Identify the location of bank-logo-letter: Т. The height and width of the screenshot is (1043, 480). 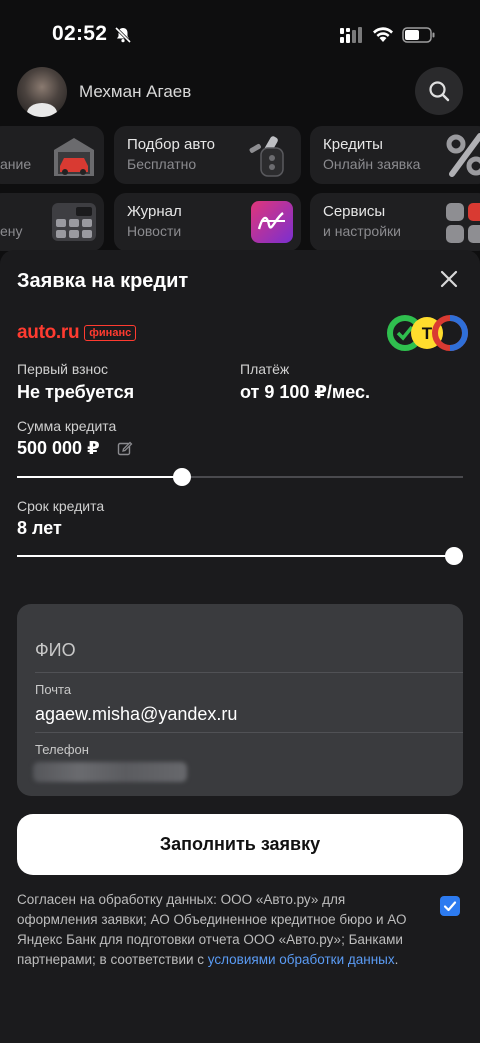
(427, 333).